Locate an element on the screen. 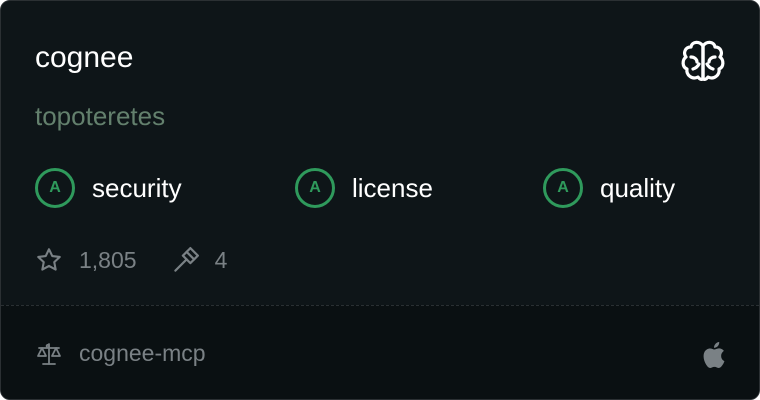 The height and width of the screenshot is (400, 760). scale-icon is located at coordinates (49, 353).